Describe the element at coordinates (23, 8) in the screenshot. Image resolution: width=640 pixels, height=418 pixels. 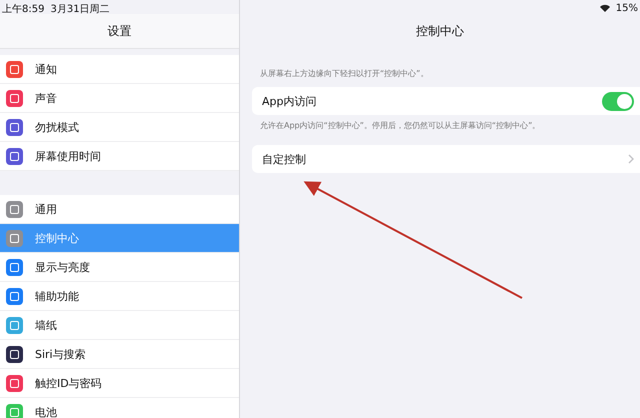
I see `status-time: 上午8:59` at that location.